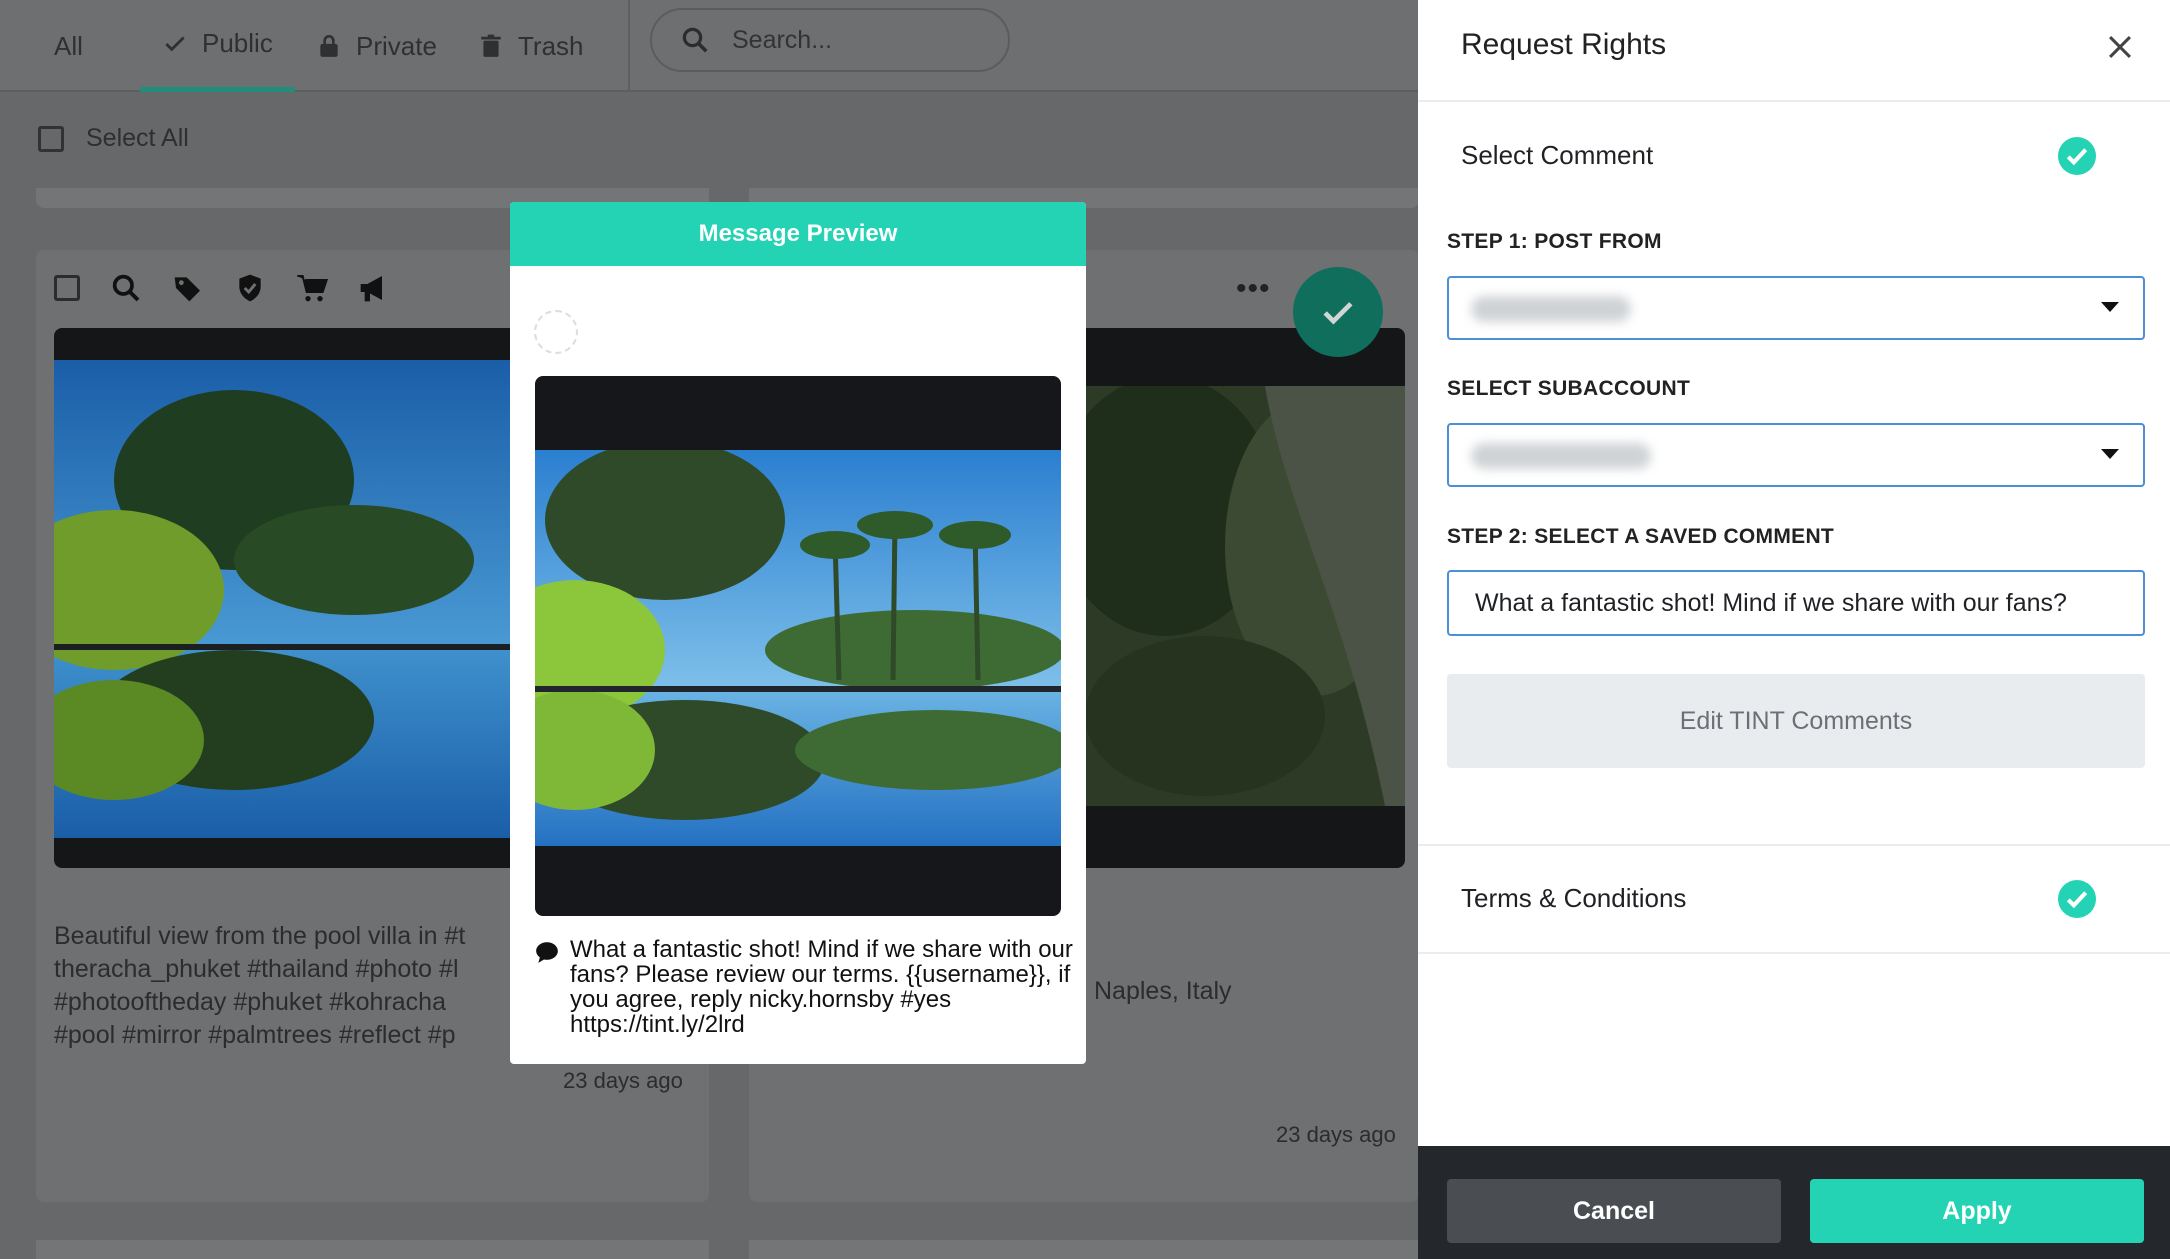 This screenshot has width=2170, height=1259. What do you see at coordinates (1569, 388) in the screenshot?
I see `subaccount-label: SELECT SUBACCOUNT` at bounding box center [1569, 388].